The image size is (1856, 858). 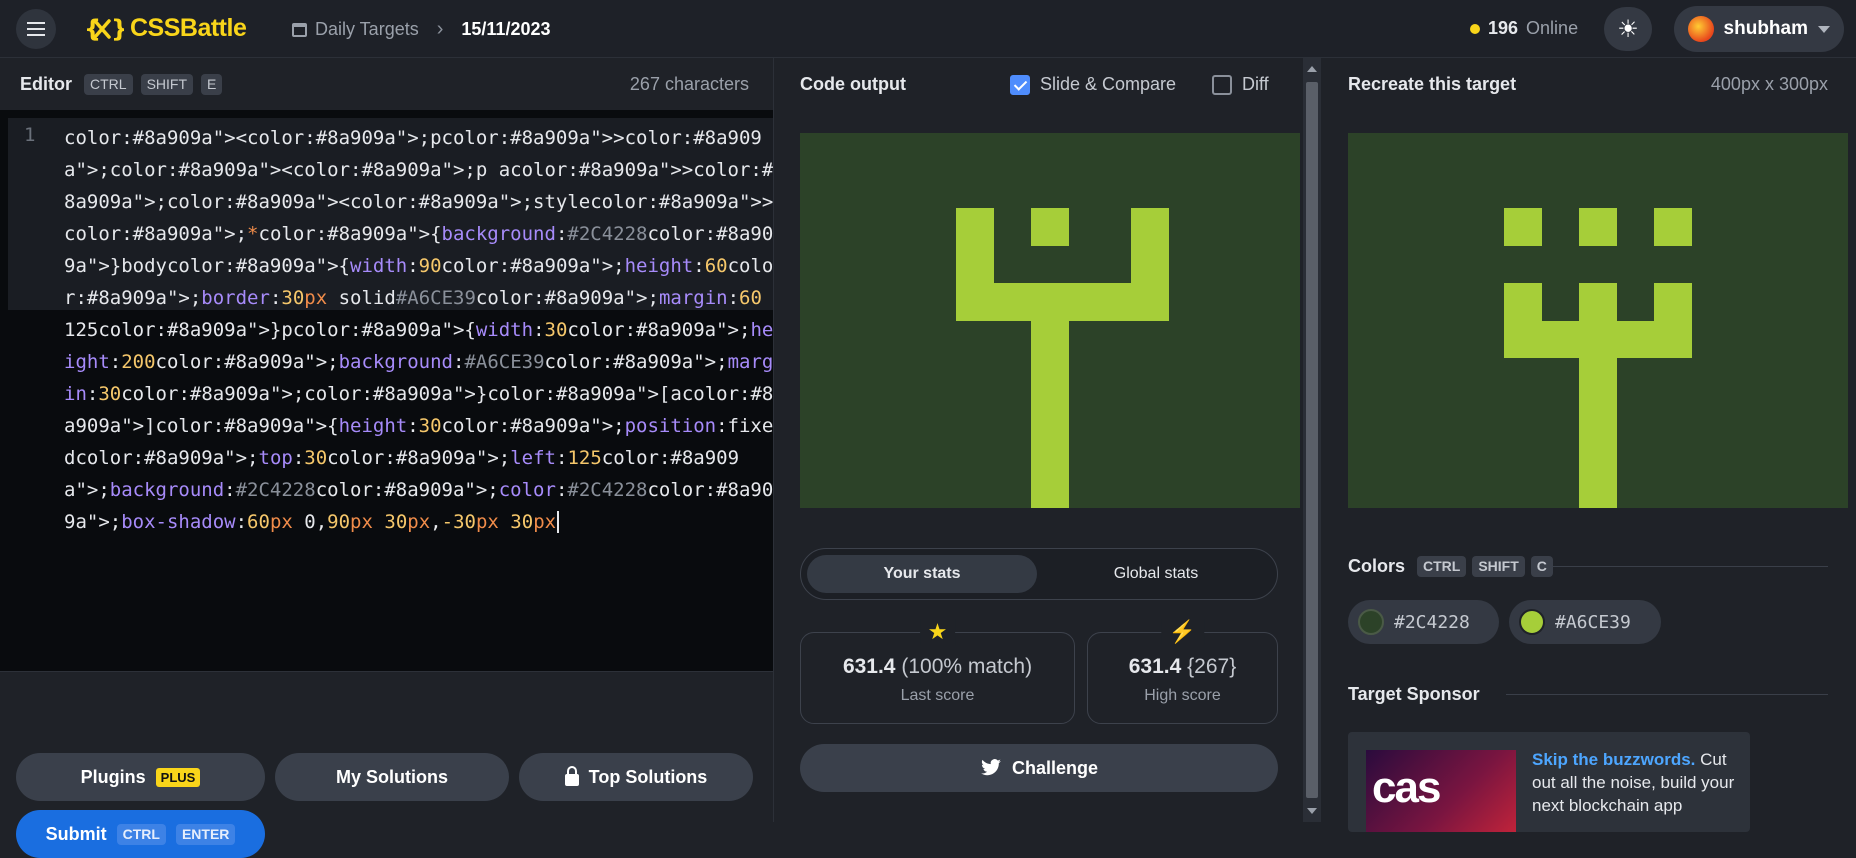 I want to click on high-score-label: High score, so click(x=1182, y=695).